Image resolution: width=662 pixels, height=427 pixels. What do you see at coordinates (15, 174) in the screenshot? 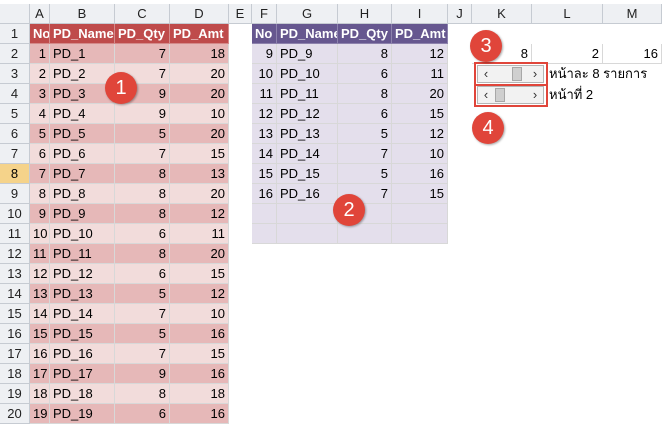
I see `row-header-8: 8` at bounding box center [15, 174].